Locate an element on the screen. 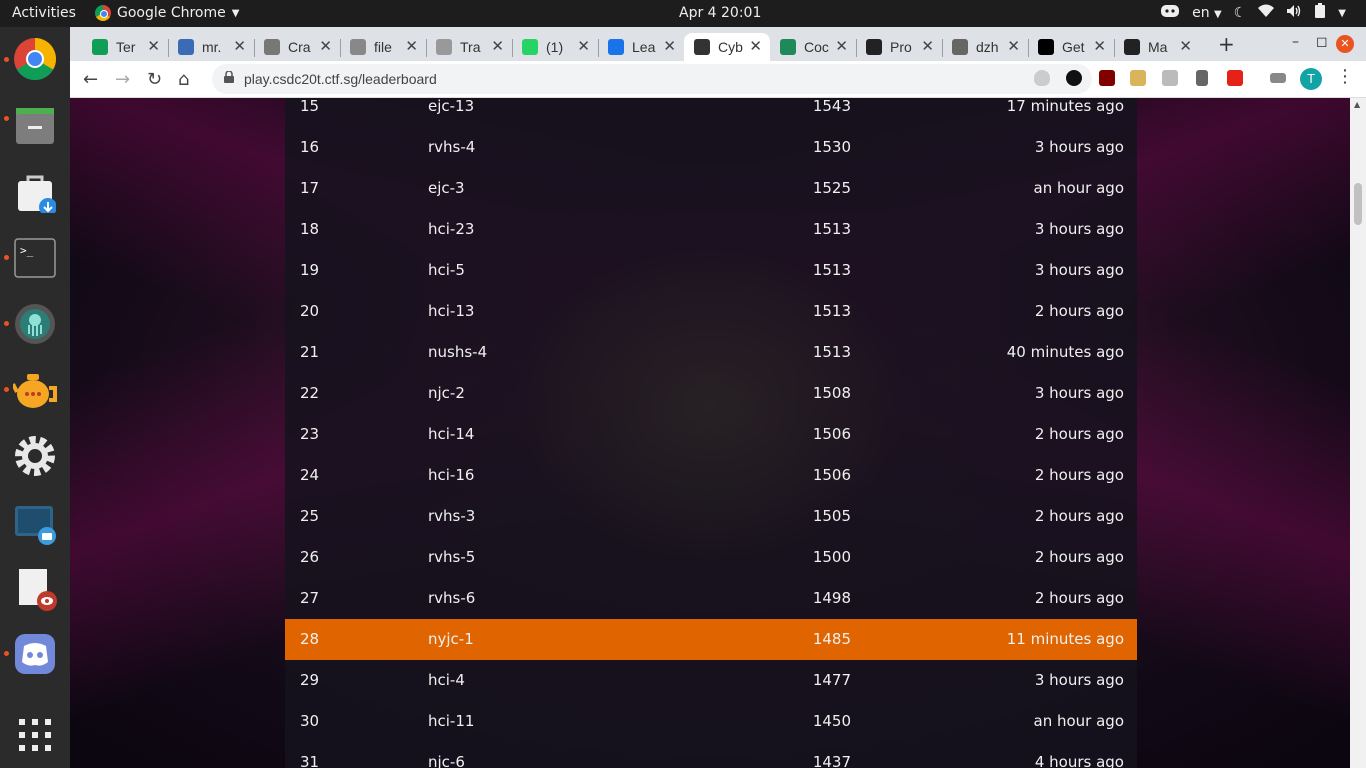  scrollbar-thumb is located at coordinates (1358, 204).